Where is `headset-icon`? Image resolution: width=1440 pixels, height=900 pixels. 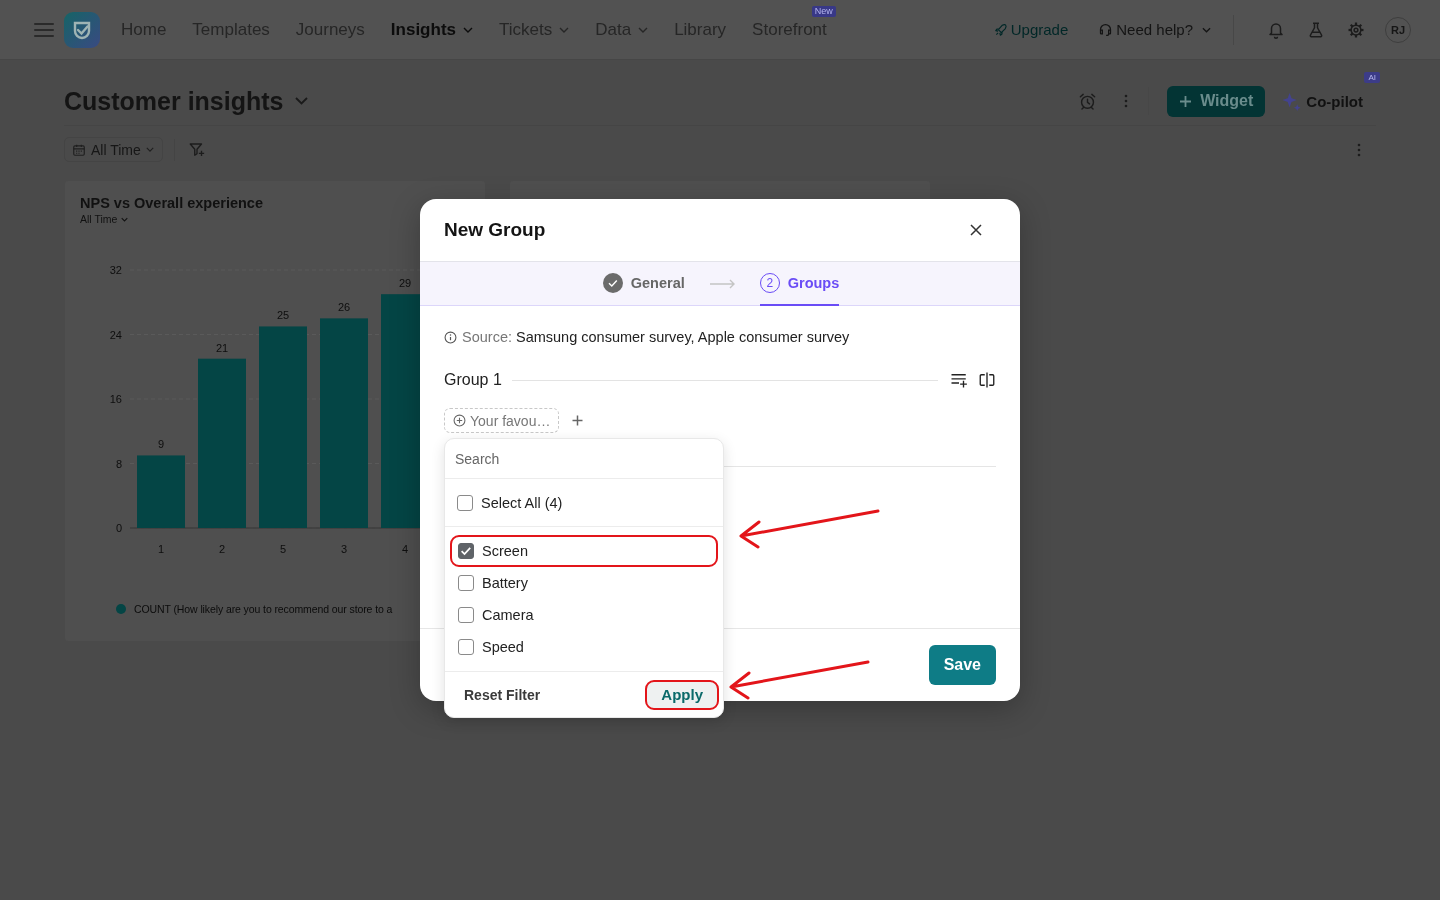
headset-icon is located at coordinates (1106, 29).